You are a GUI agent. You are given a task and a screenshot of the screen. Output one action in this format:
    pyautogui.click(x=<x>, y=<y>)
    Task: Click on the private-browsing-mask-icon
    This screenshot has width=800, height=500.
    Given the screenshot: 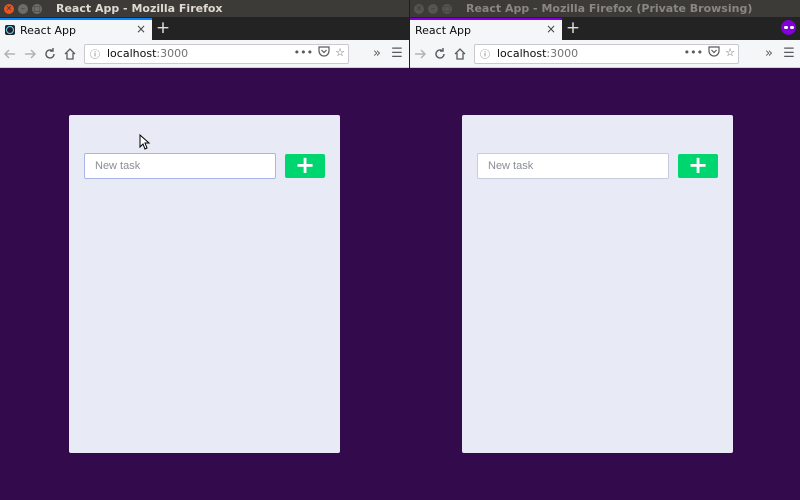 What is the action you would take?
    pyautogui.click(x=788, y=27)
    